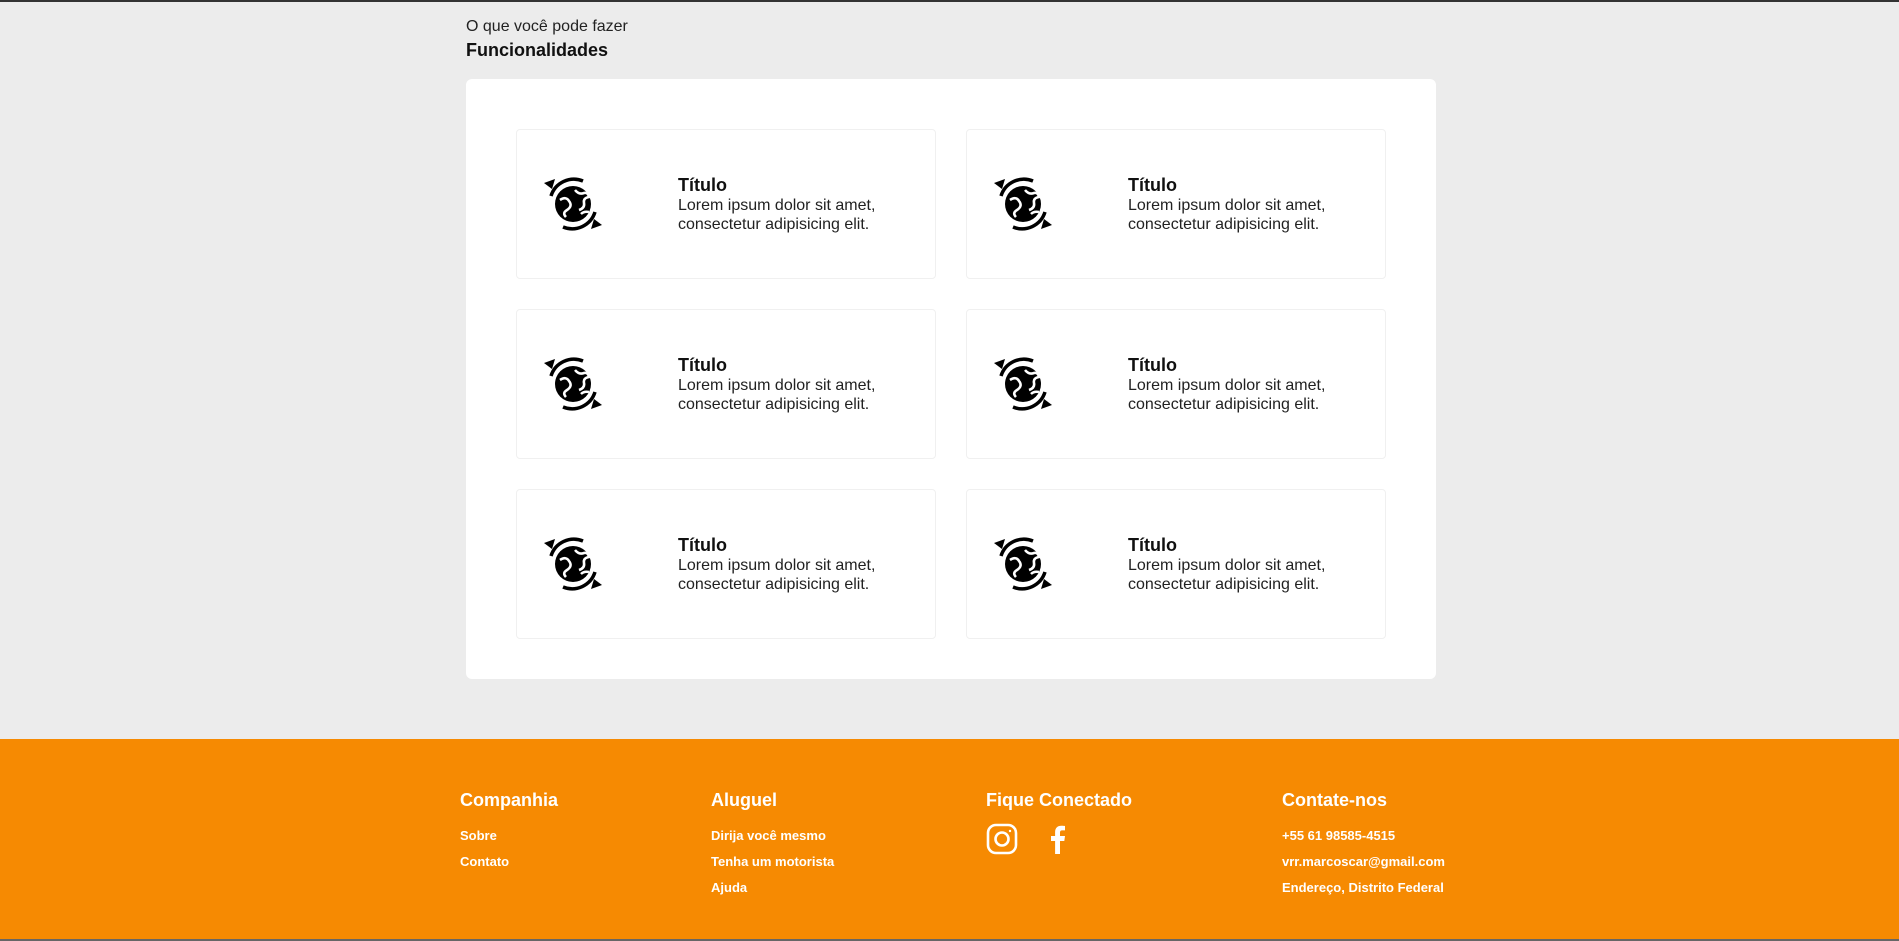 Image resolution: width=1899 pixels, height=941 pixels. I want to click on footer-col-companhia: Companhia Sobre Contato, so click(509, 832).